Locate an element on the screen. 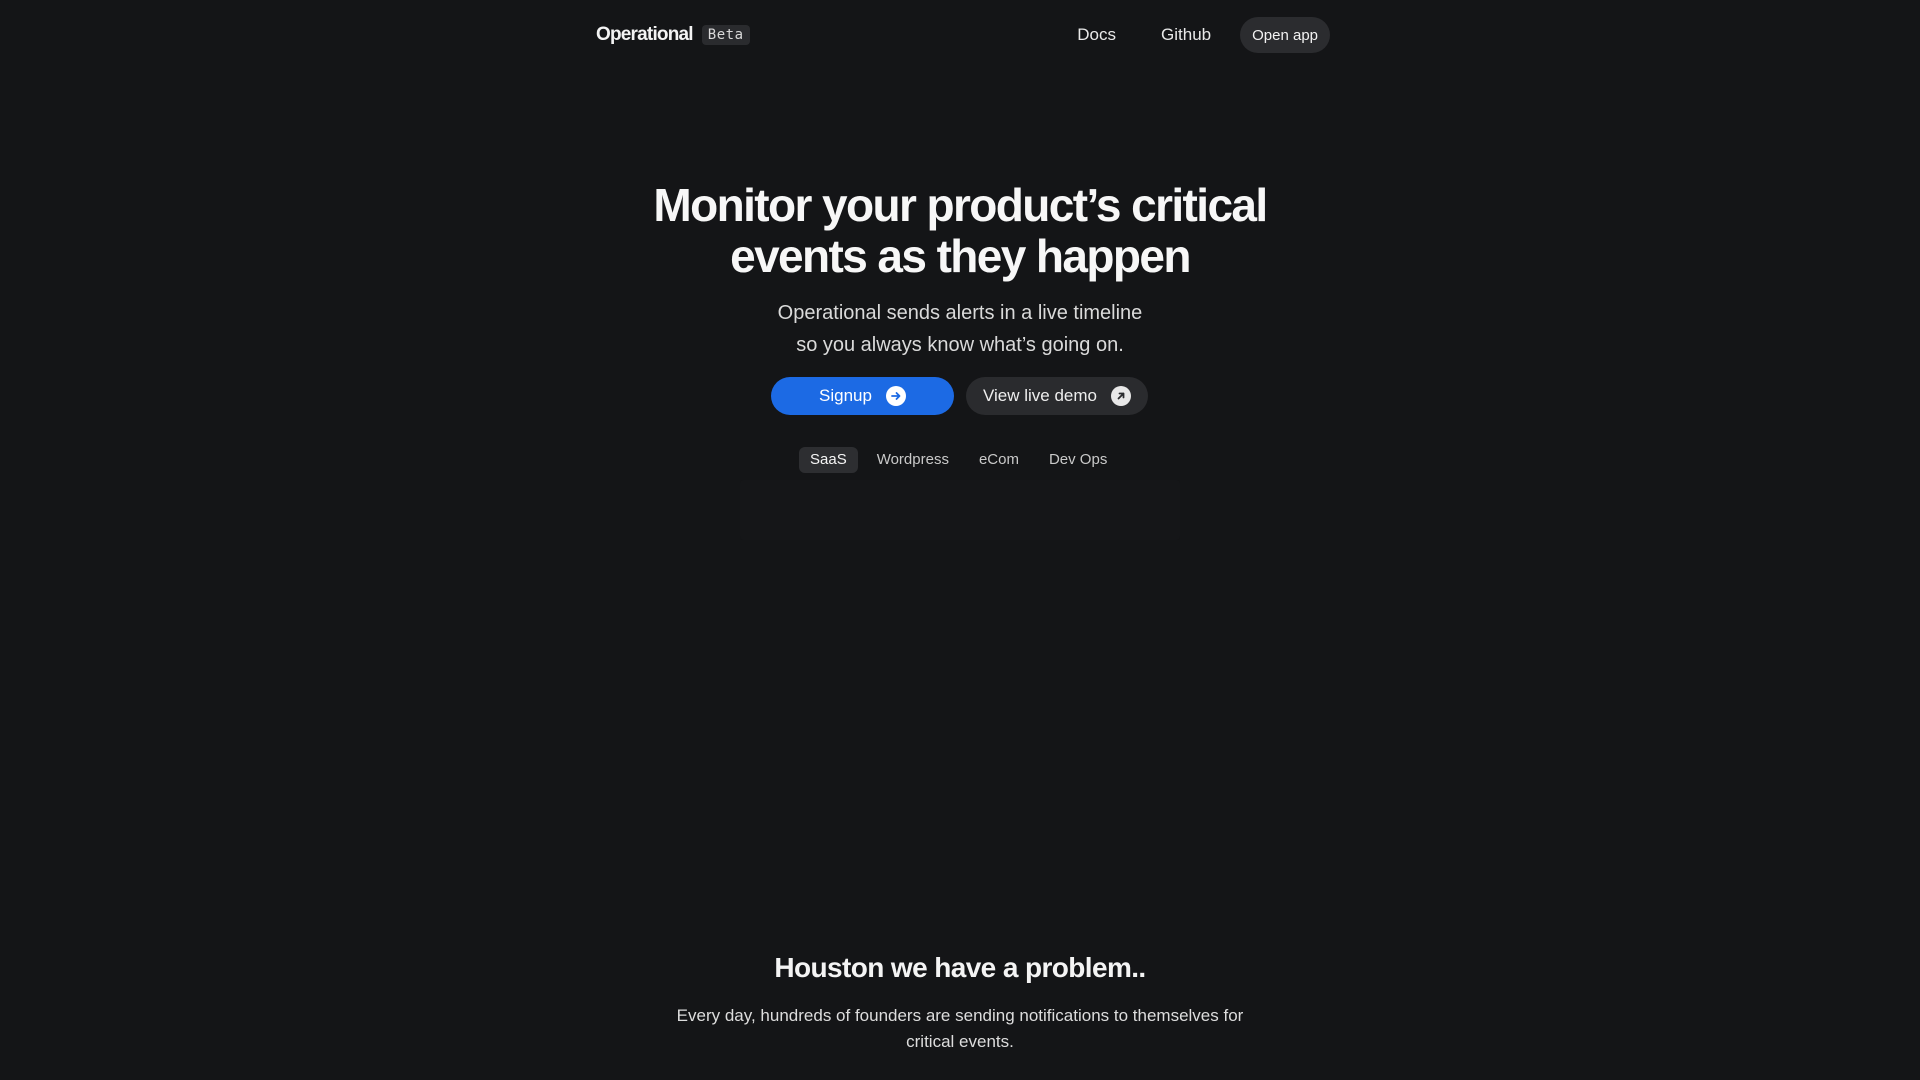  nav-link-github: Github is located at coordinates (1186, 35).